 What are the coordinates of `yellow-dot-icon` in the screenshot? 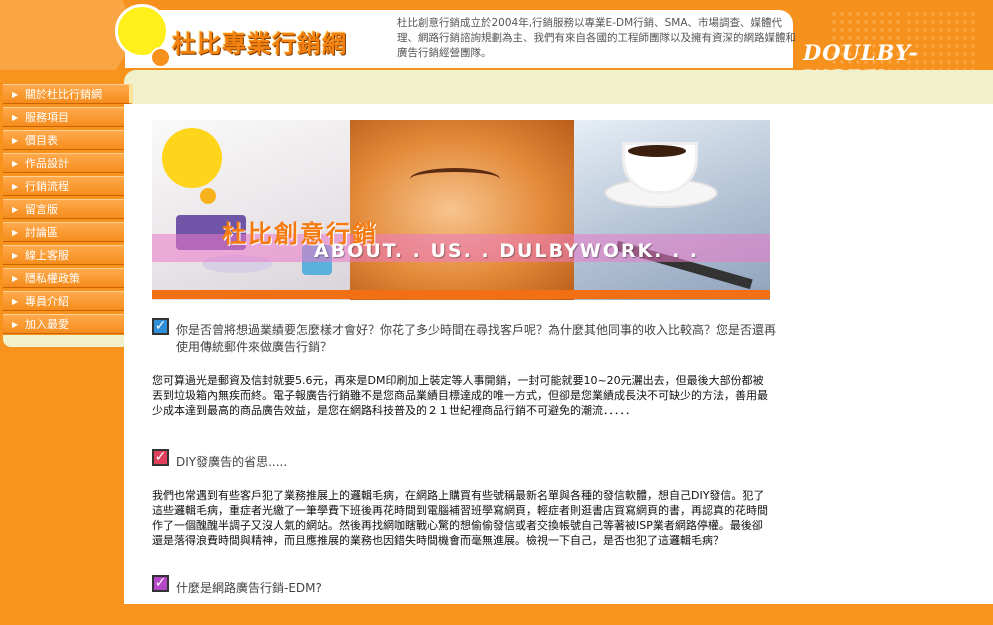 It's located at (208, 196).